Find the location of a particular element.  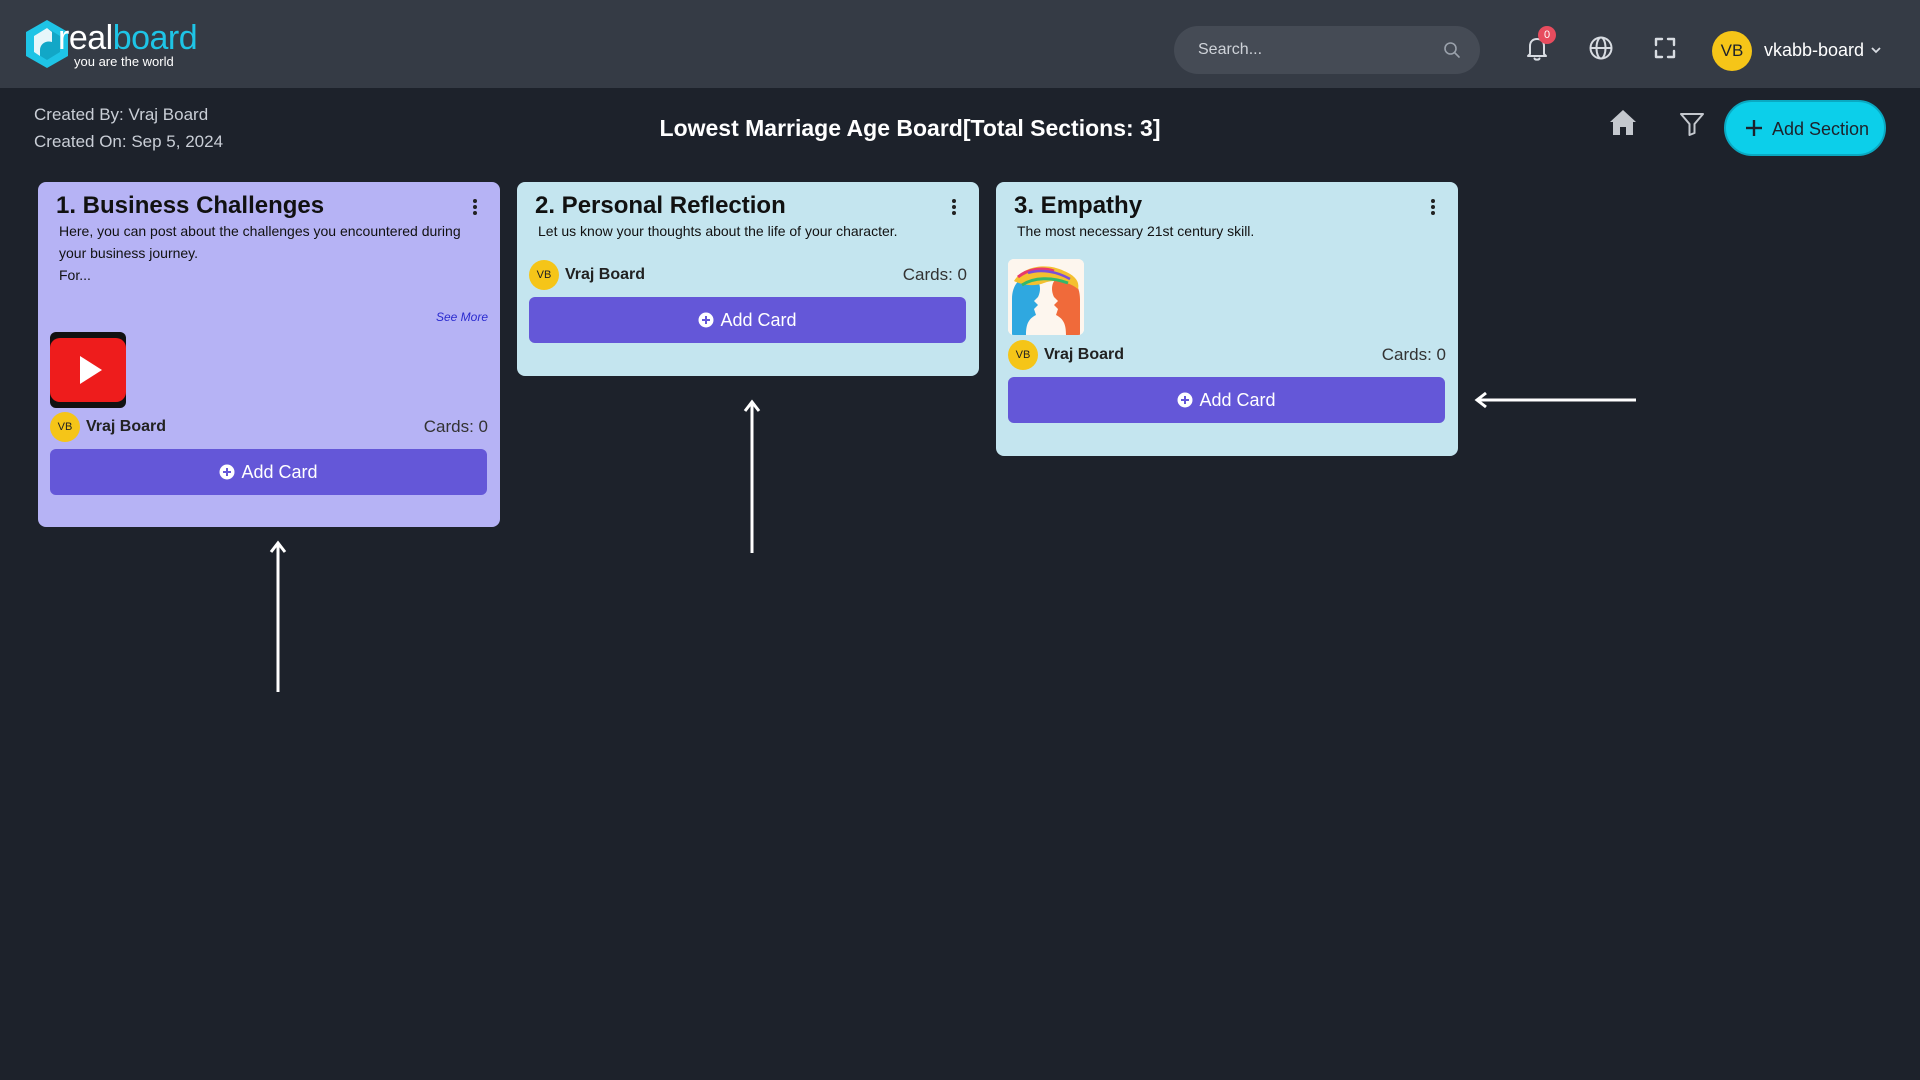

realboard-logo: realboard you are the world is located at coordinates (110, 45).